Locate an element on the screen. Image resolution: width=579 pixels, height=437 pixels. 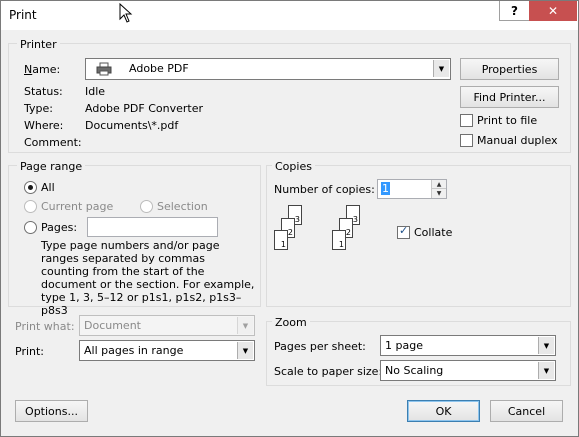
print-to-file-checkbox is located at coordinates (466, 120).